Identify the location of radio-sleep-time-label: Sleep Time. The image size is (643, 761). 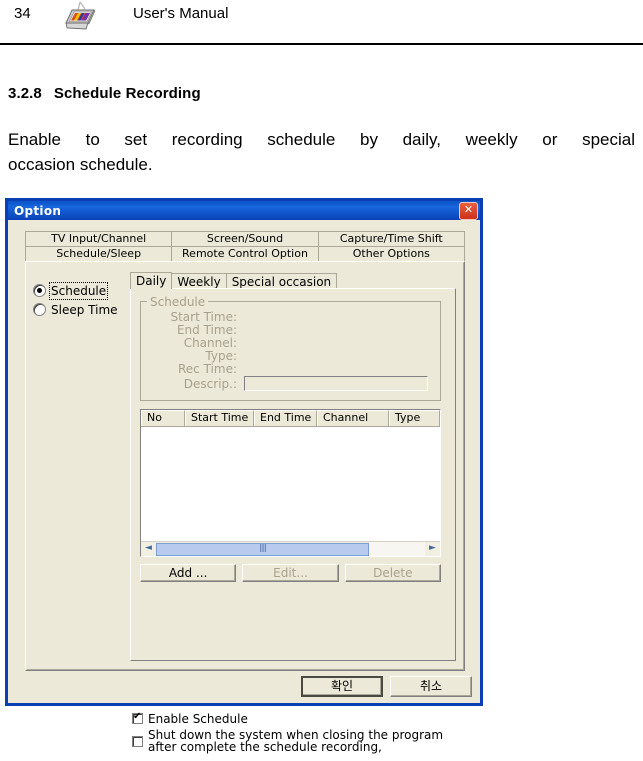
(84, 309).